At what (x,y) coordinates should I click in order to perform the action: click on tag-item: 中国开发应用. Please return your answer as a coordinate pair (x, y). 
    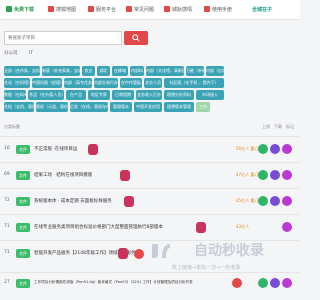
    Looking at the image, I should click on (148, 107).